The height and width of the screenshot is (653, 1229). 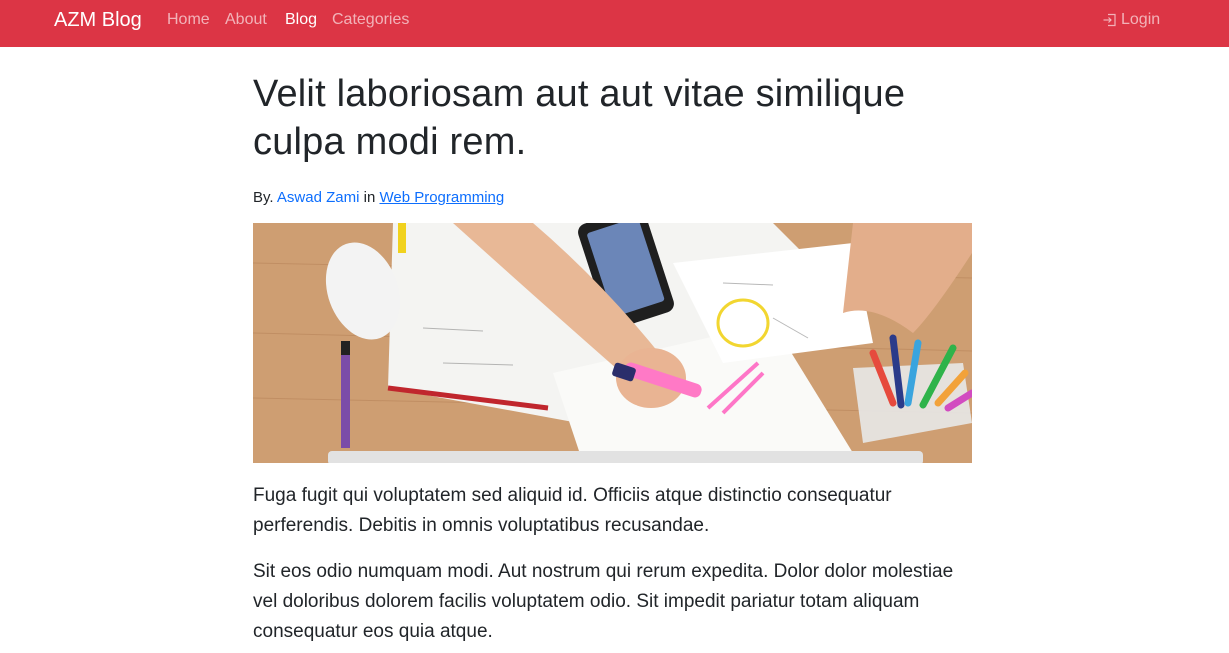 What do you see at coordinates (188, 20) in the screenshot?
I see `nav-link-home: Home` at bounding box center [188, 20].